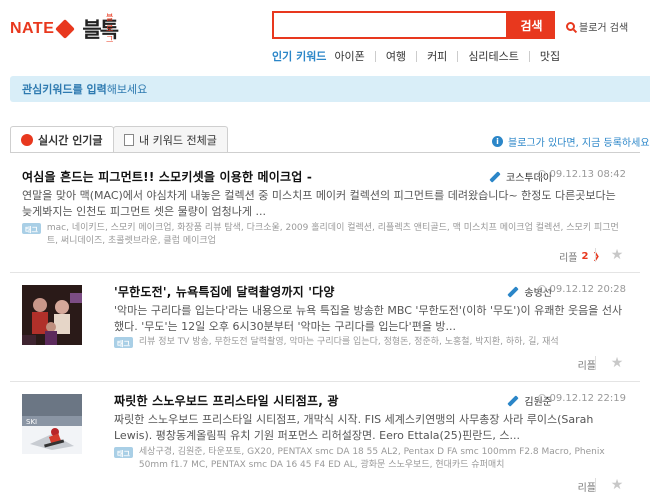 The image size is (650, 500). I want to click on hot-keywords: 인기 키워드 아이폰 여행 커피 심리테스트 맛집, so click(421, 56).